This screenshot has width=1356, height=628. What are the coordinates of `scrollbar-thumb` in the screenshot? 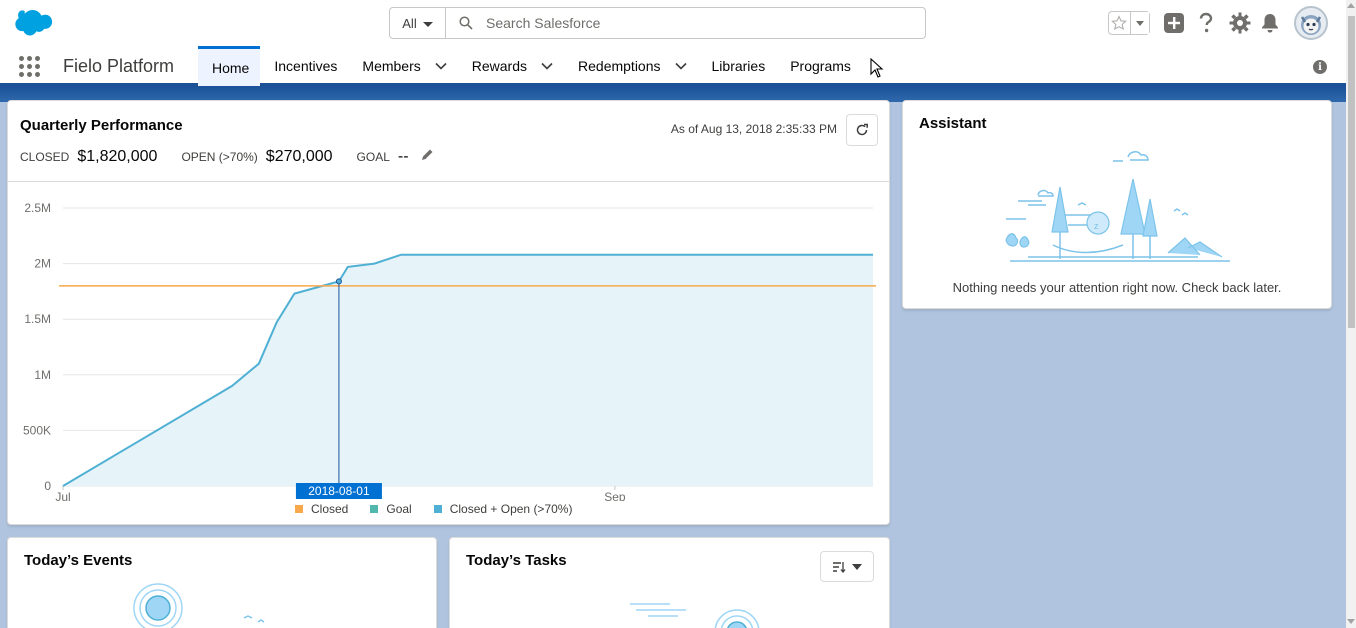 It's located at (1351, 172).